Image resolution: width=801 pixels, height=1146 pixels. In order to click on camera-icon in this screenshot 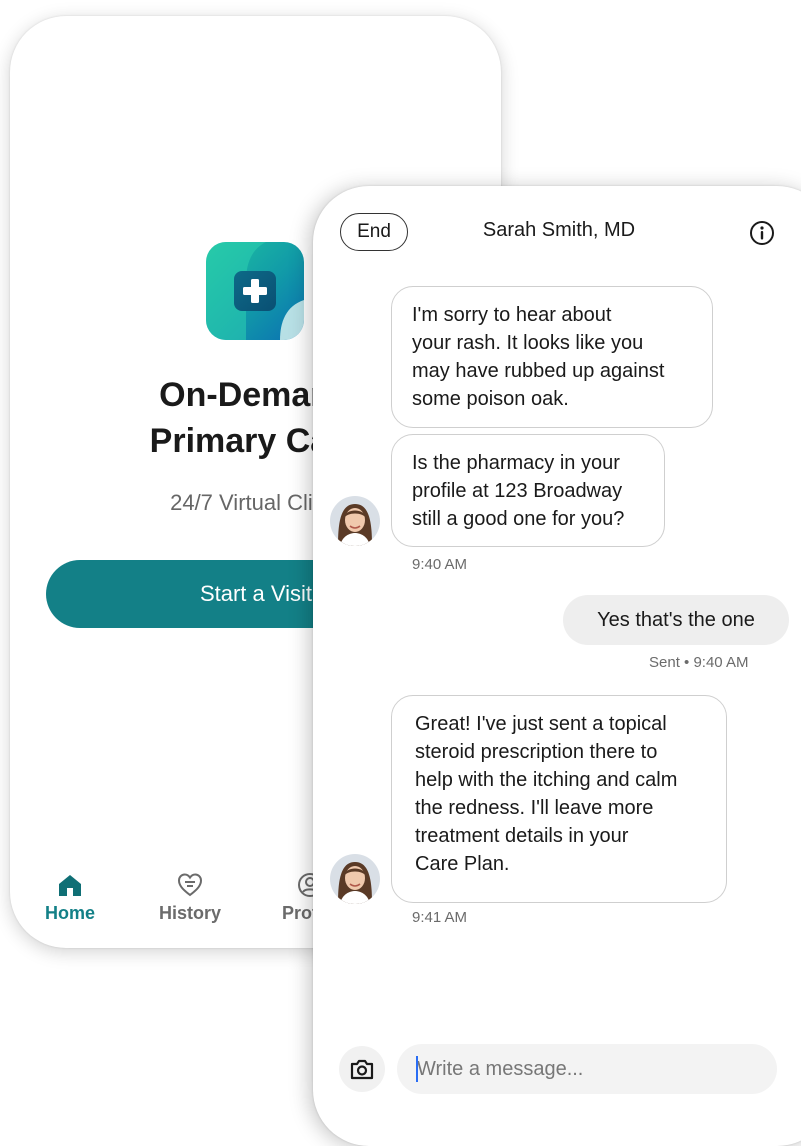, I will do `click(362, 1069)`.